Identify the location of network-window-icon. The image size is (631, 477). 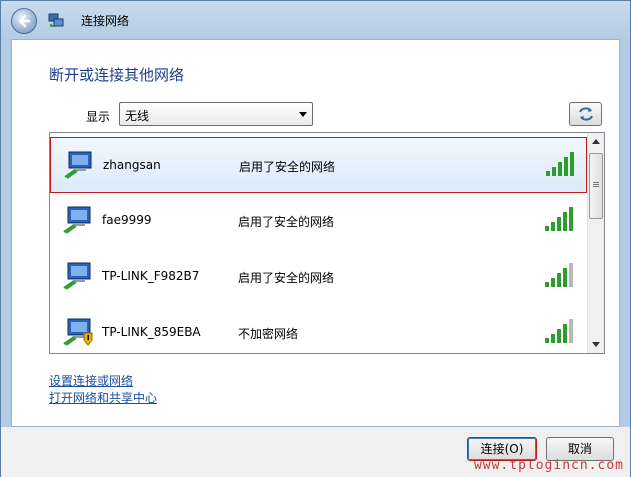
(56, 20).